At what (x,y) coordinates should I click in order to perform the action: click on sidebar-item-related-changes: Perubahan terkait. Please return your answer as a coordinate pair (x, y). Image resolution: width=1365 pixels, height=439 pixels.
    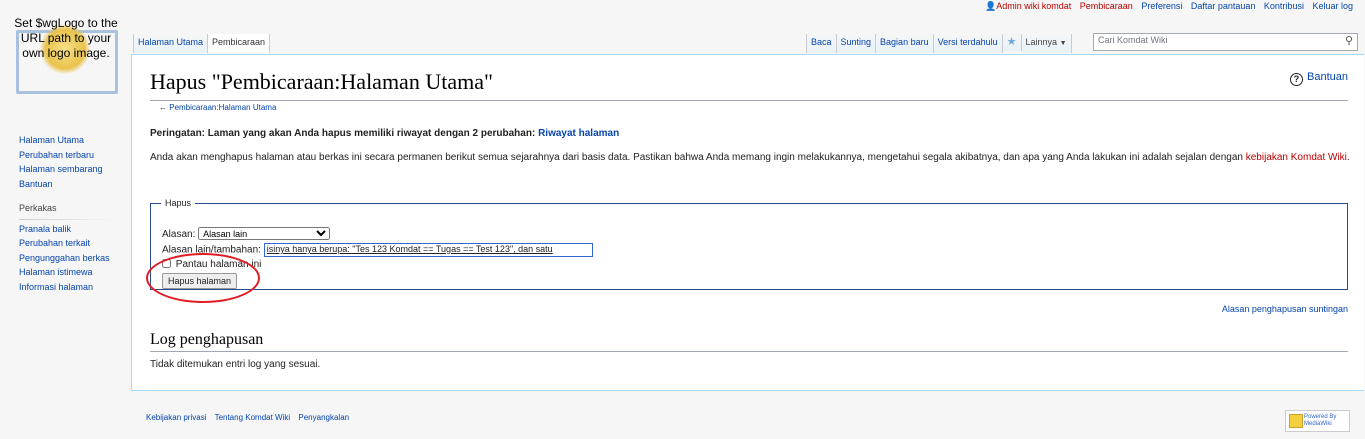
    Looking at the image, I should click on (67, 243).